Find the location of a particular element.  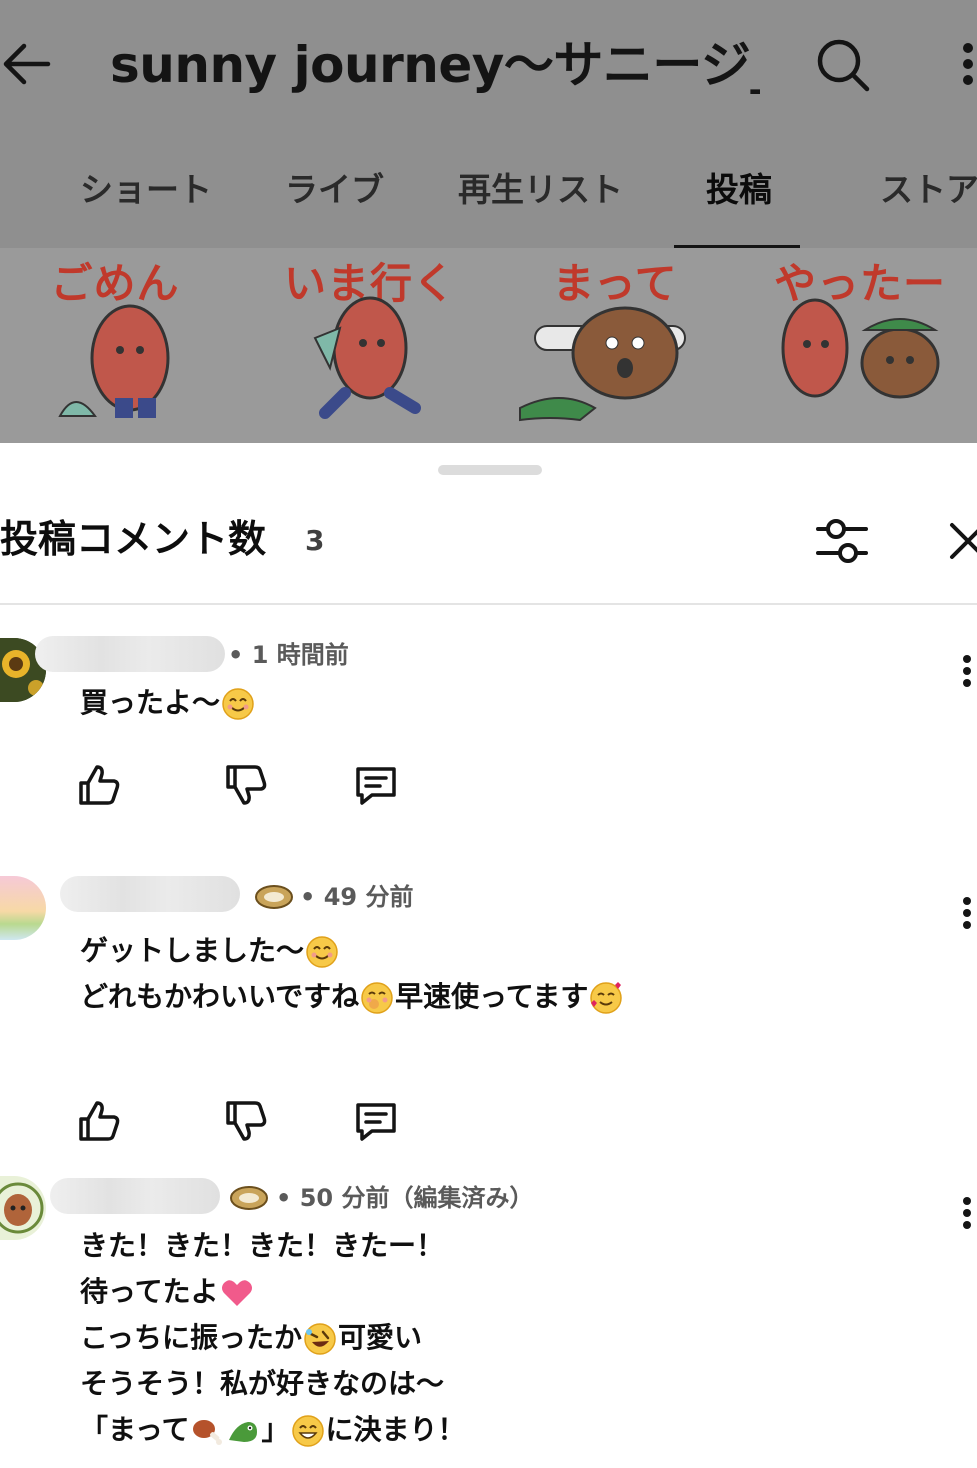

comment-text-line: こっちに振ったか 可愛い is located at coordinates (251, 1338).